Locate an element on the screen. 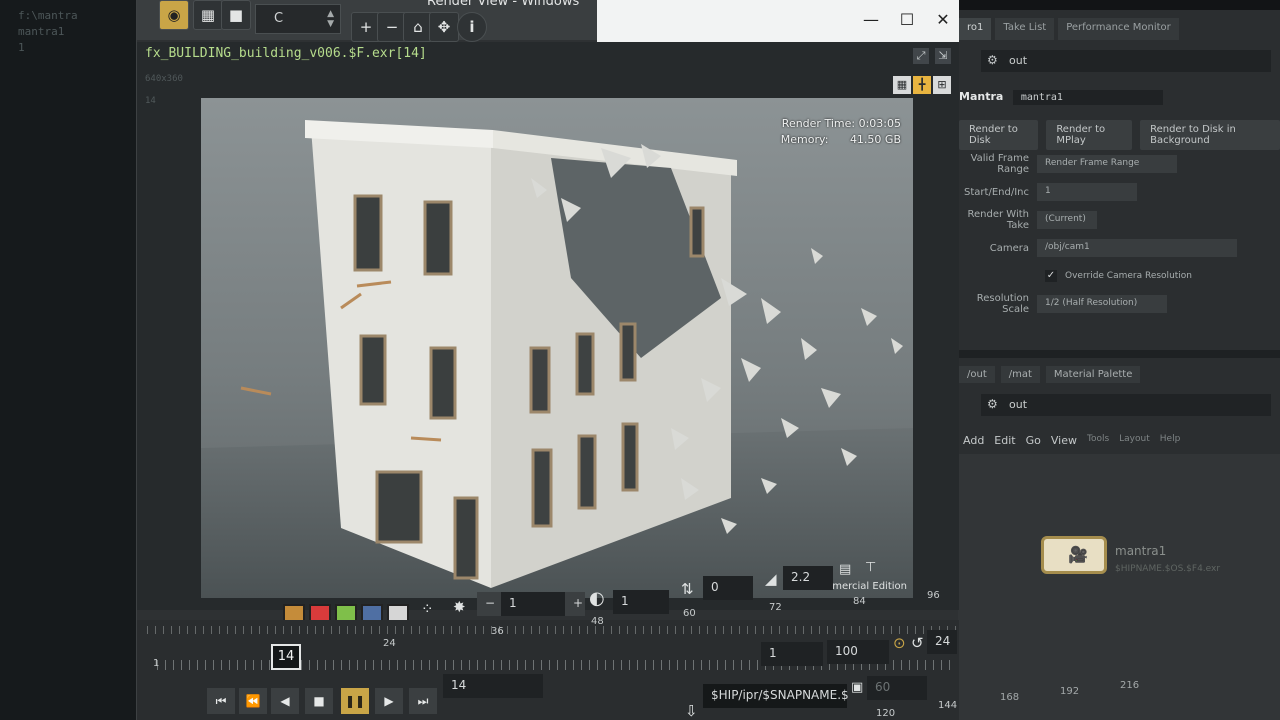 This screenshot has width=1280, height=720. menu-edit: Edit is located at coordinates (1004, 440).